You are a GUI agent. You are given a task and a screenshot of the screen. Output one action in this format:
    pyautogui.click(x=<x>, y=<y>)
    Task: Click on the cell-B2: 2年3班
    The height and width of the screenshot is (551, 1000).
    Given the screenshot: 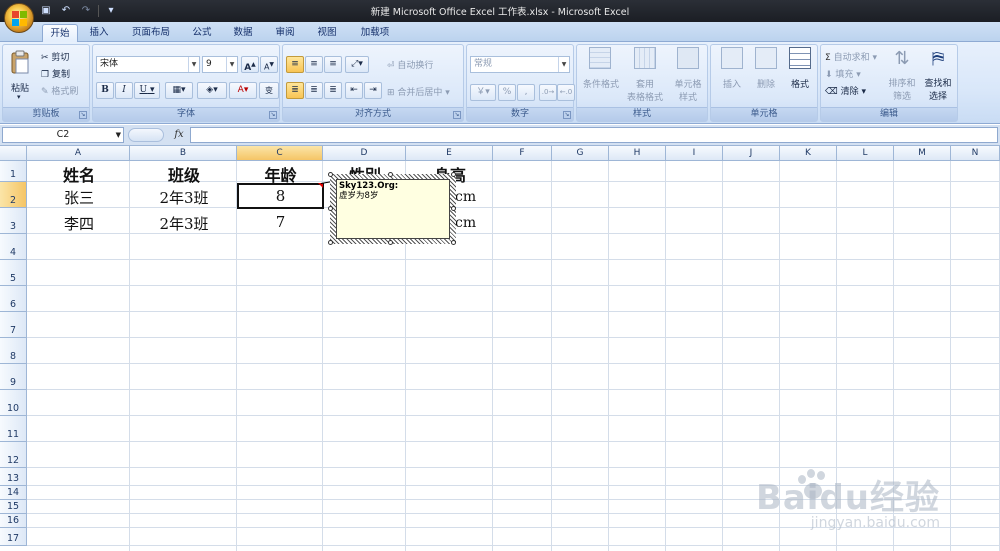 What is the action you would take?
    pyautogui.click(x=184, y=197)
    